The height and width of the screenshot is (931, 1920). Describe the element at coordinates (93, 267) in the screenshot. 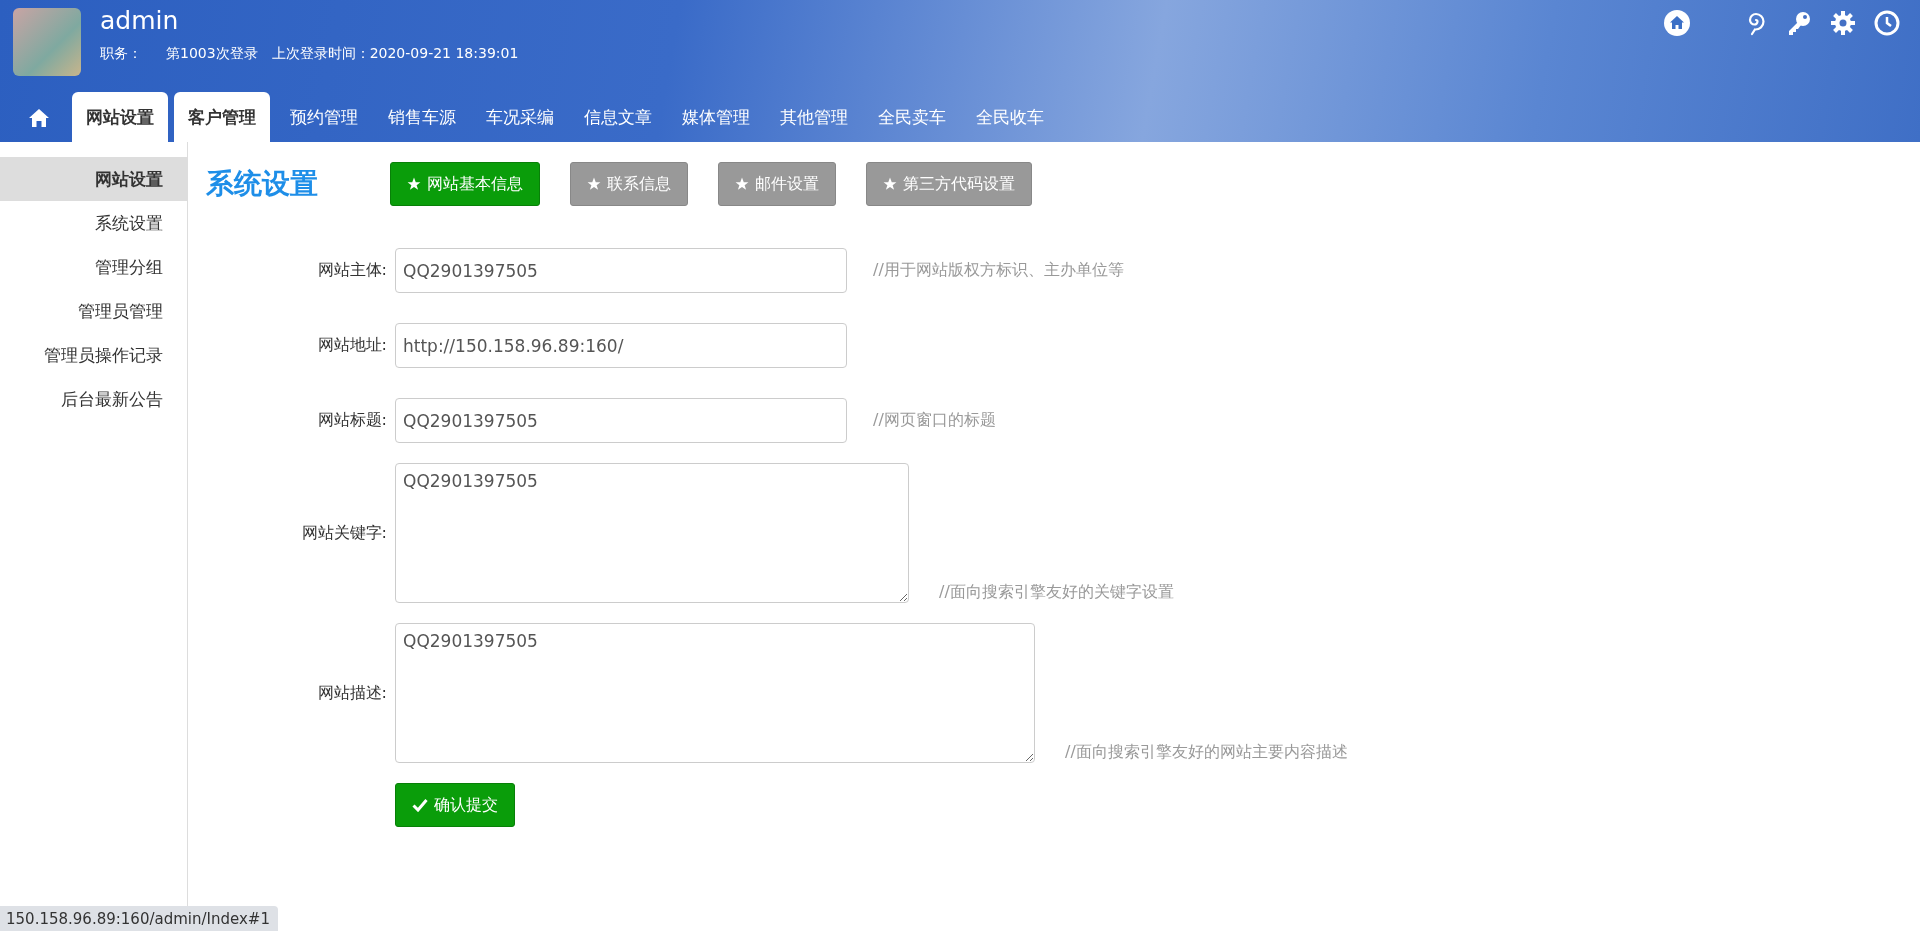

I see `sidebar-item: 管理分组` at that location.